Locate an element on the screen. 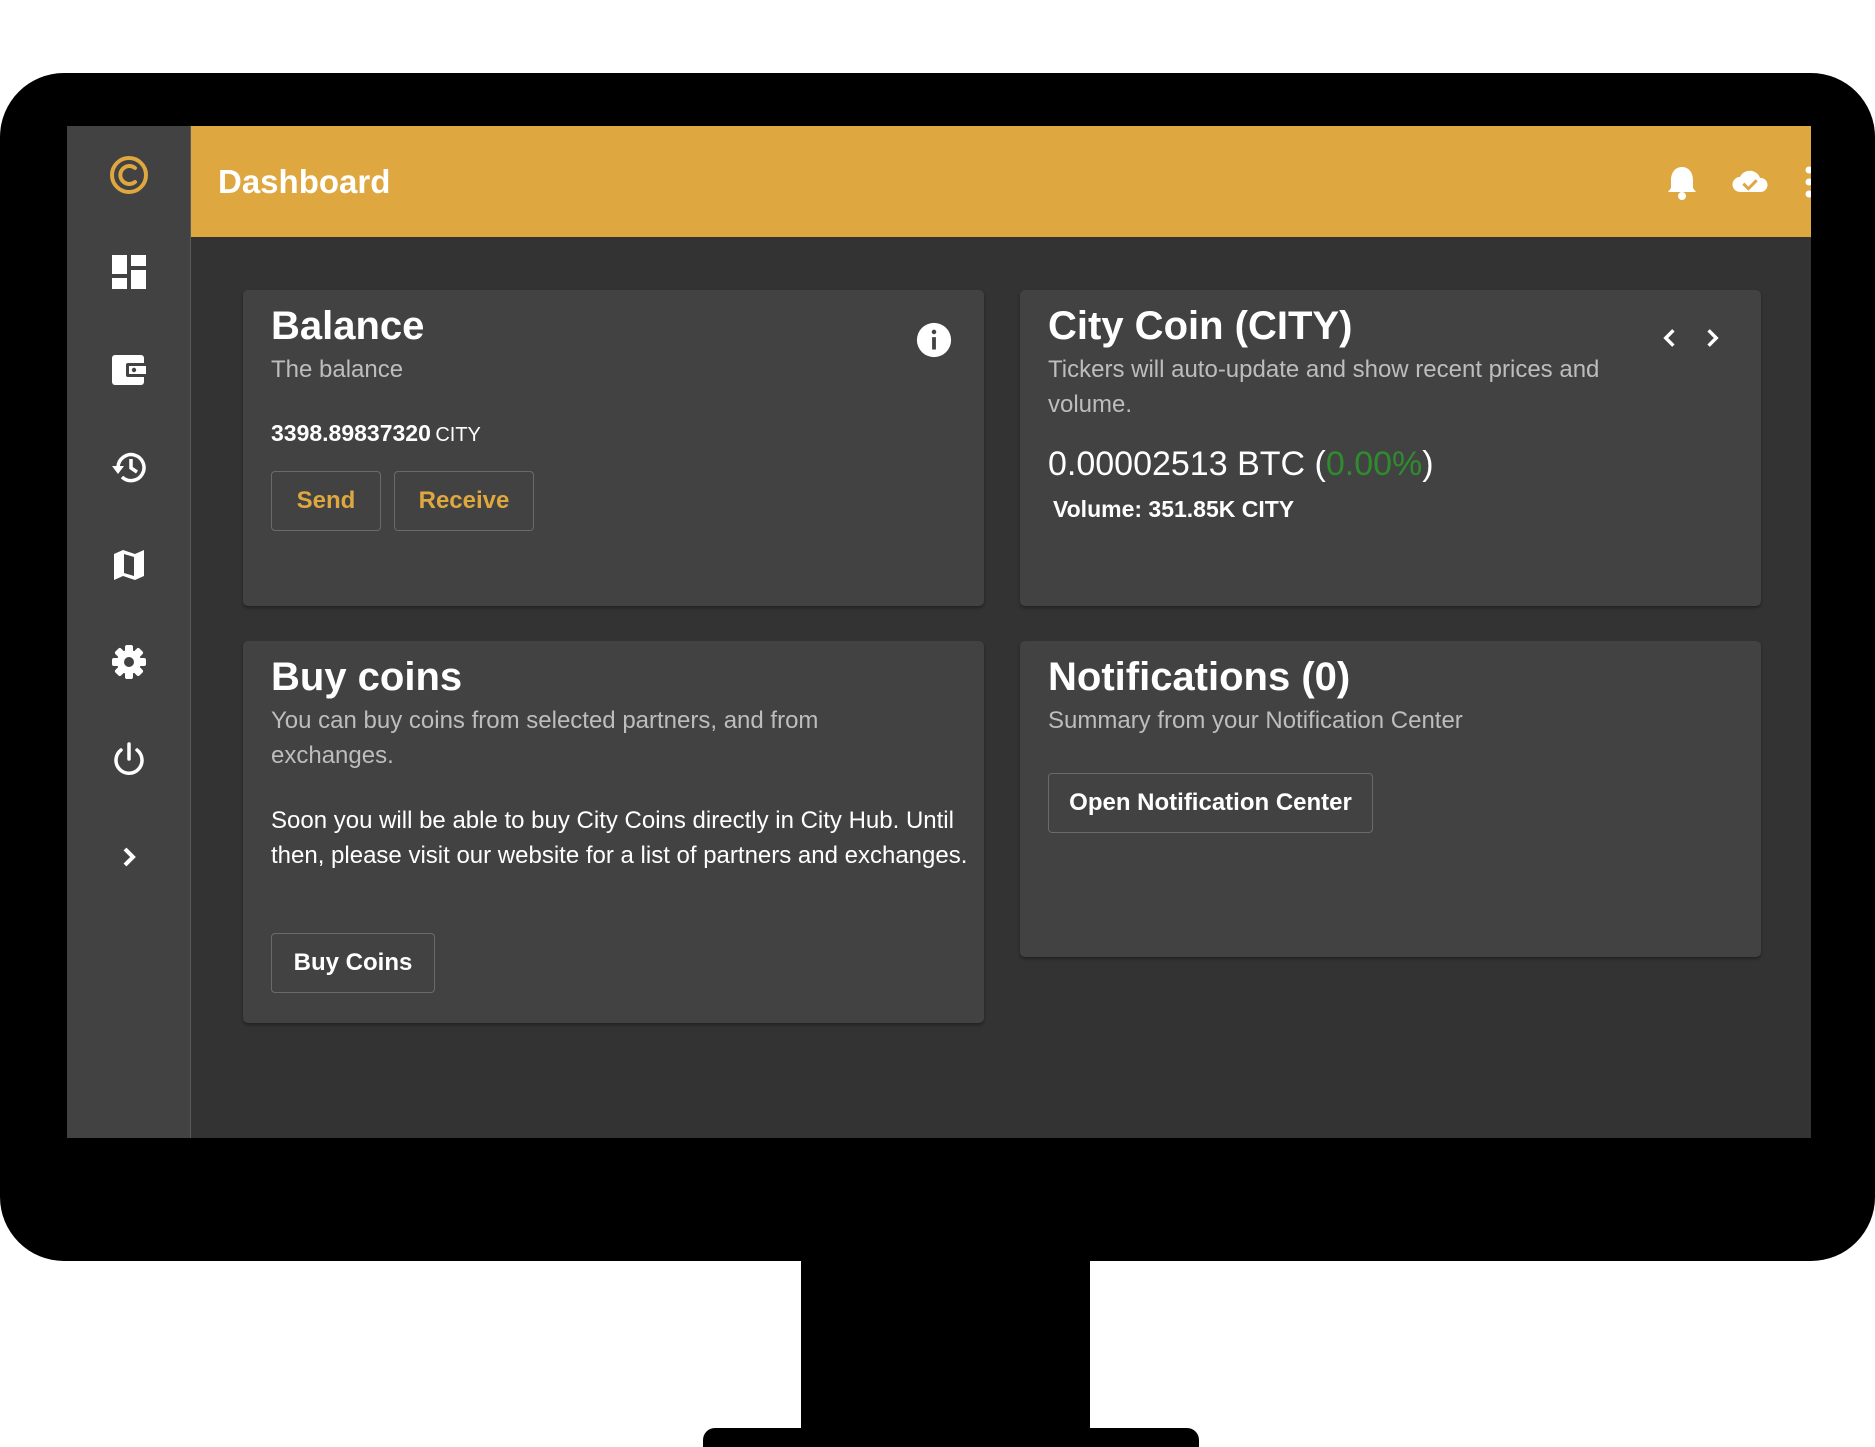  sidebar-item-dashboard is located at coordinates (128, 272).